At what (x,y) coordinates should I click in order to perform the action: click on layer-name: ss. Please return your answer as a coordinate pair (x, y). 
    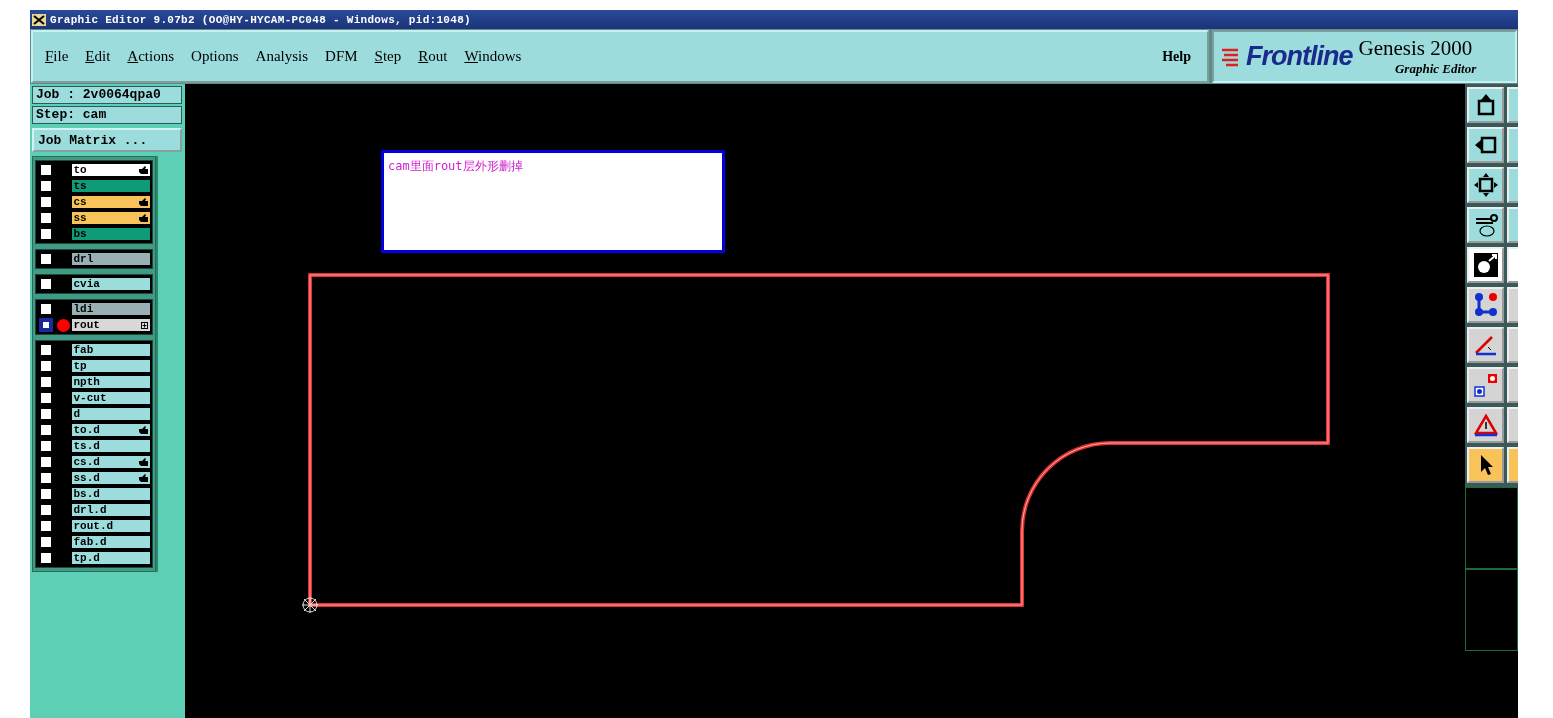
    Looking at the image, I should click on (110, 218).